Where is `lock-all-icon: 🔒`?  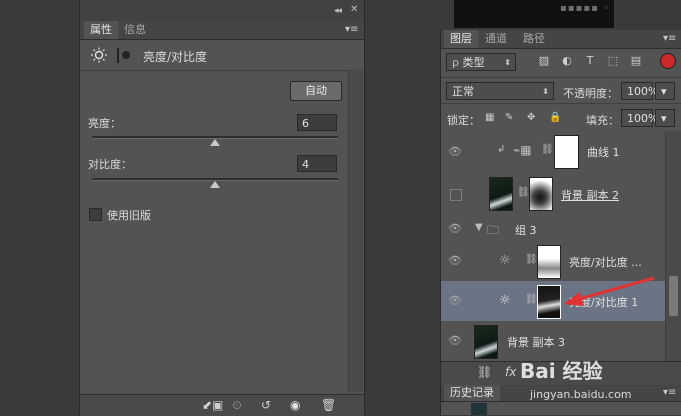 lock-all-icon: 🔒 is located at coordinates (555, 117).